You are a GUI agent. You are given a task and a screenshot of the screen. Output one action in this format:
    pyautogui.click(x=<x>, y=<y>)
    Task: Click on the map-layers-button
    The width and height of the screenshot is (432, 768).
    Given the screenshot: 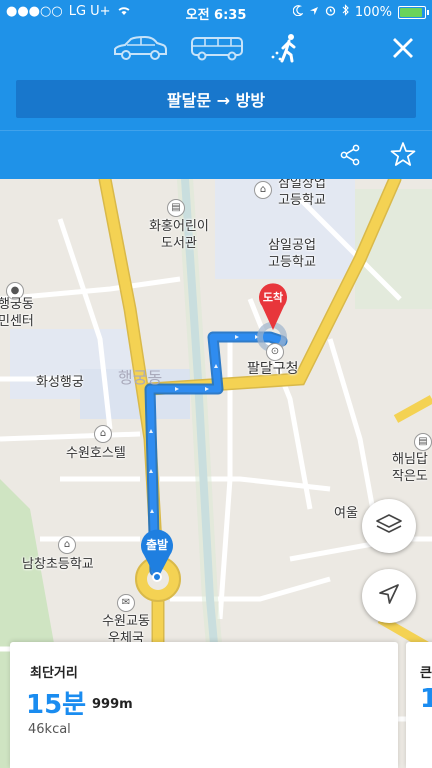 What is the action you would take?
    pyautogui.click(x=389, y=526)
    